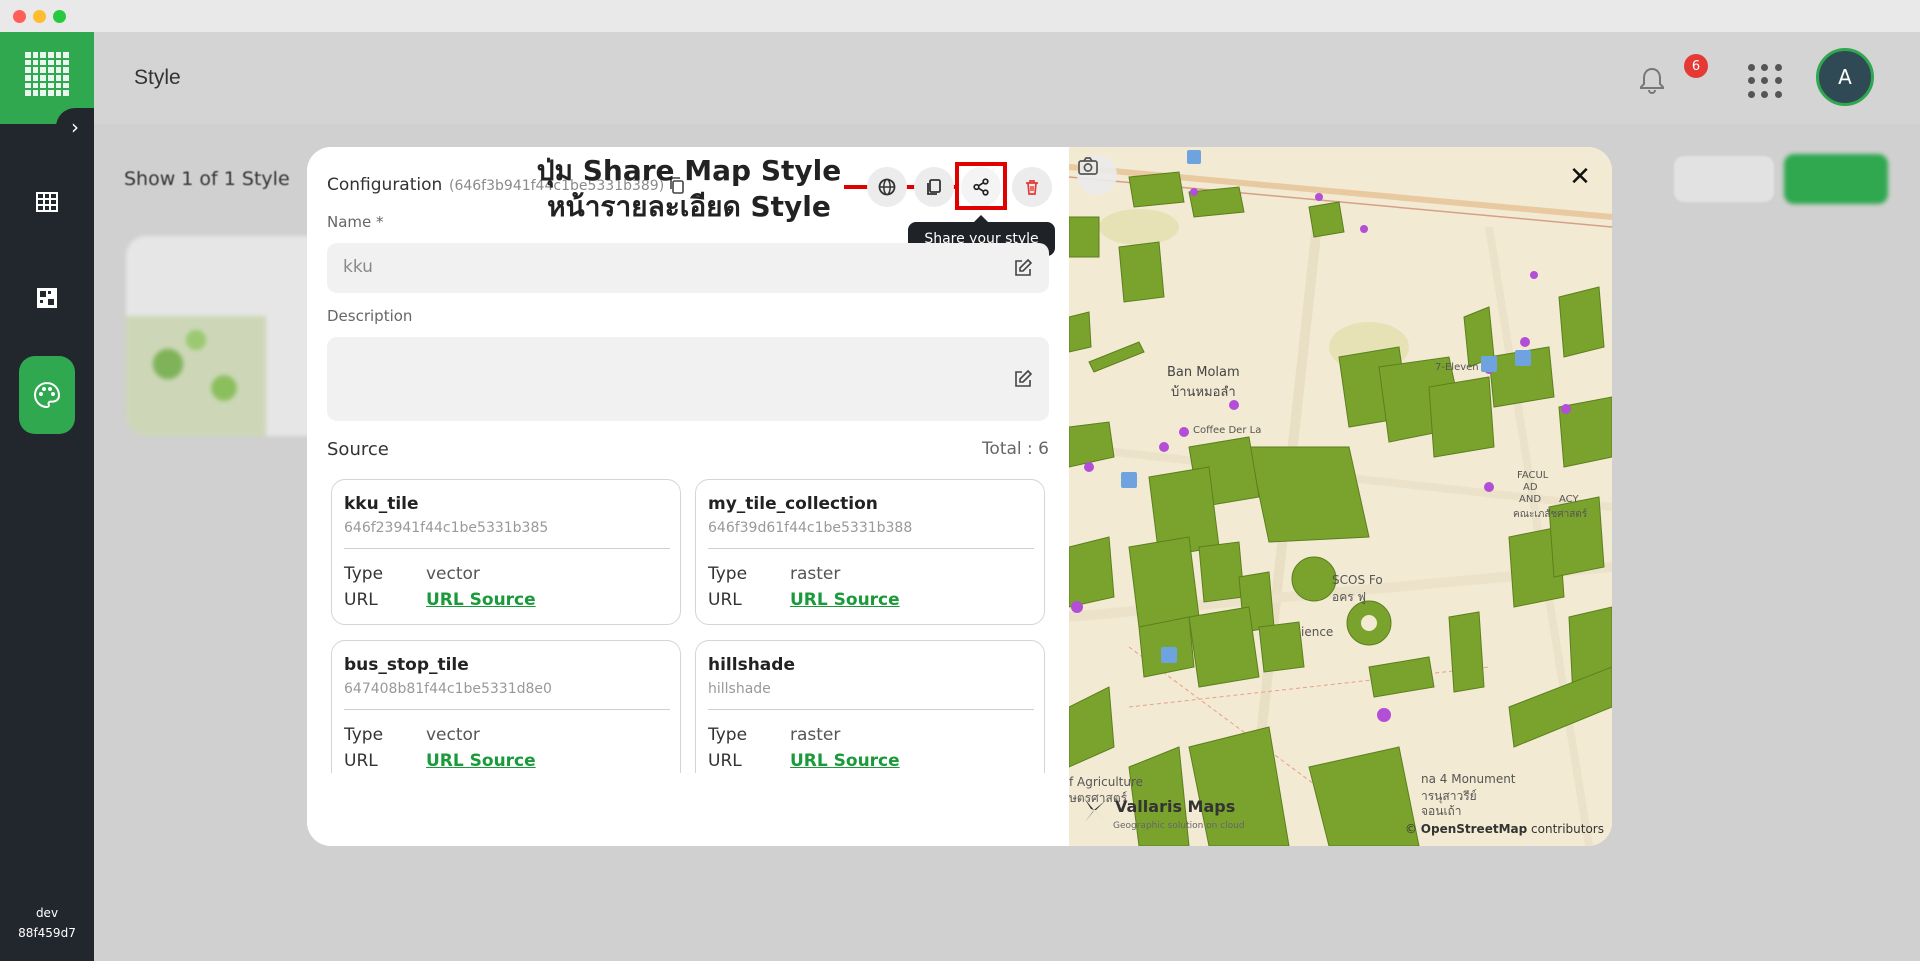  I want to click on add-style-button, so click(1836, 179).